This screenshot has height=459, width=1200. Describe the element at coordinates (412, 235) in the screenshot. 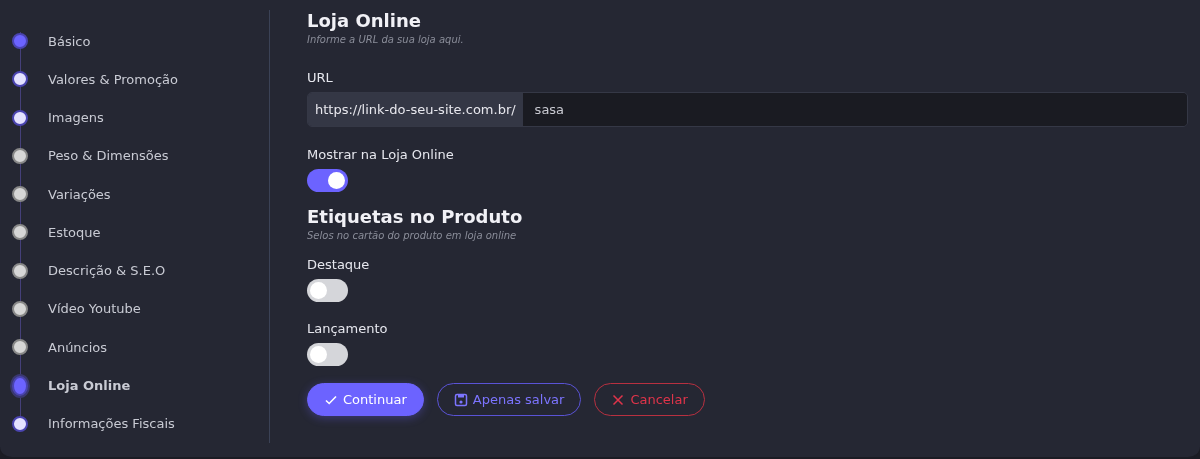

I see `section-subtitle: Selos no cartão do produto em loja online` at that location.